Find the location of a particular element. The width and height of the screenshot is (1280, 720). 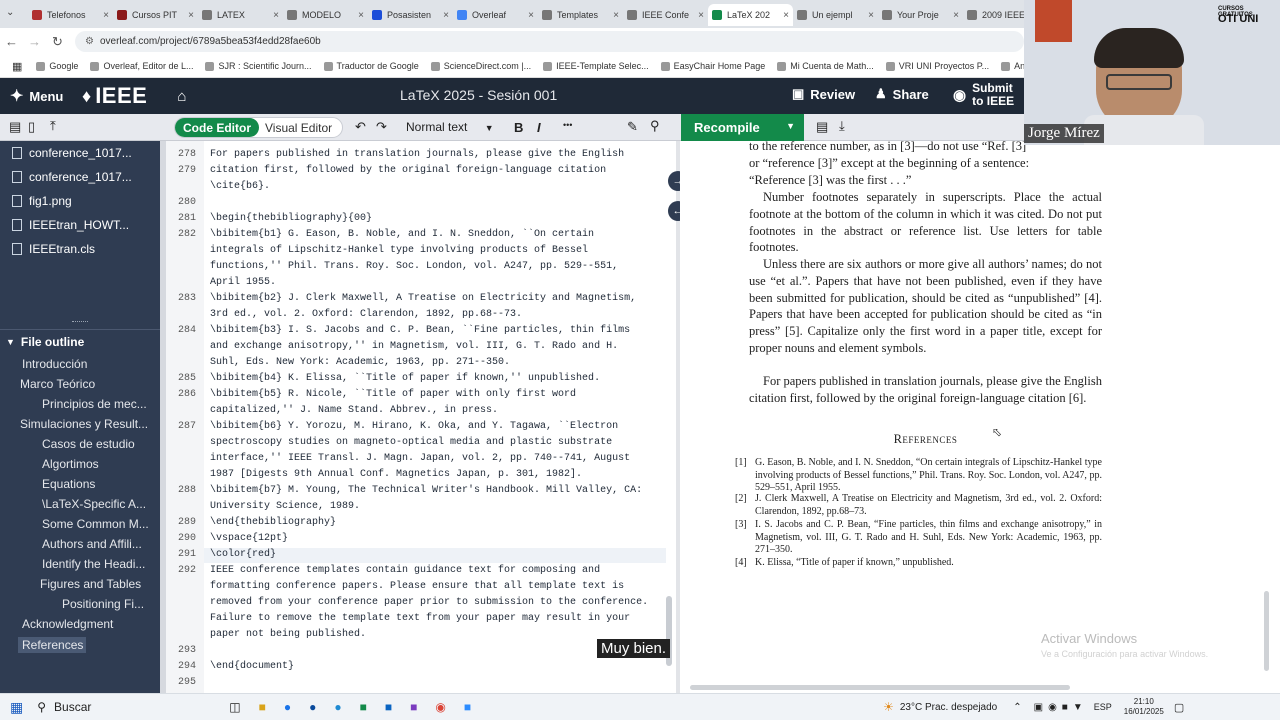

home-icon: ⌂ is located at coordinates (181, 96).